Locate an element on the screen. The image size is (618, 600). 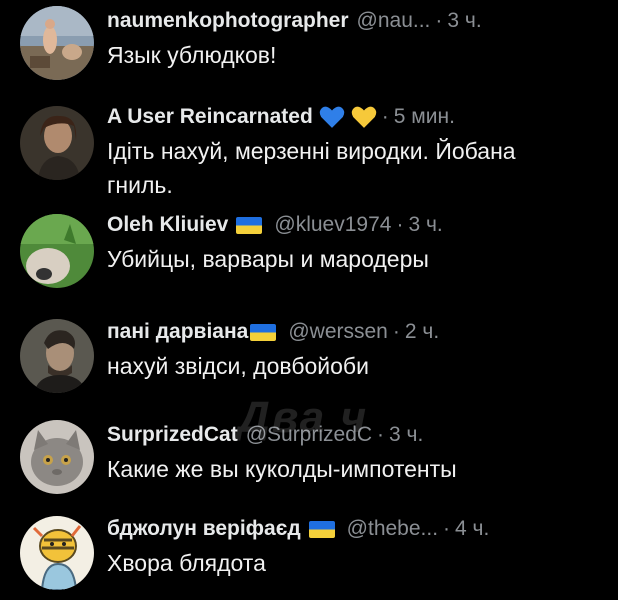
woman-portrait-avatar is located at coordinates (57, 143).